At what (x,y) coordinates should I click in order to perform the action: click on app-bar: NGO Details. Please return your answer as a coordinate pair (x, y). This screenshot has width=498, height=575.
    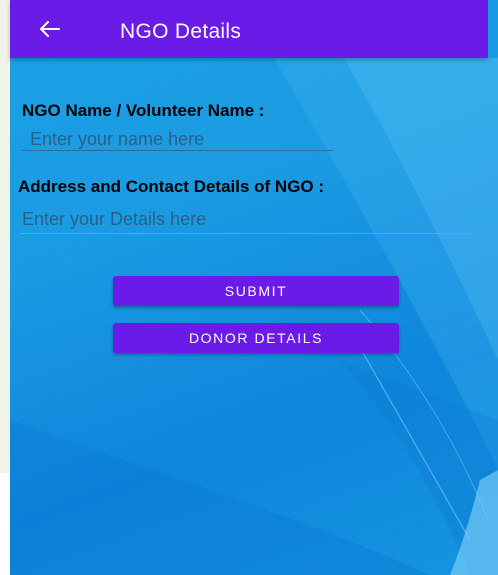
    Looking at the image, I should click on (249, 29).